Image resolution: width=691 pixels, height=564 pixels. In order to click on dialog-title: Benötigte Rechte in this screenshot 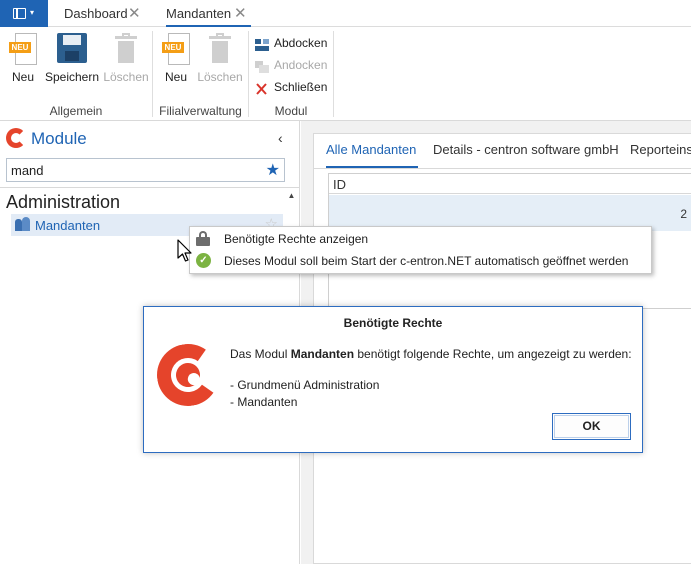, I will do `click(393, 323)`.